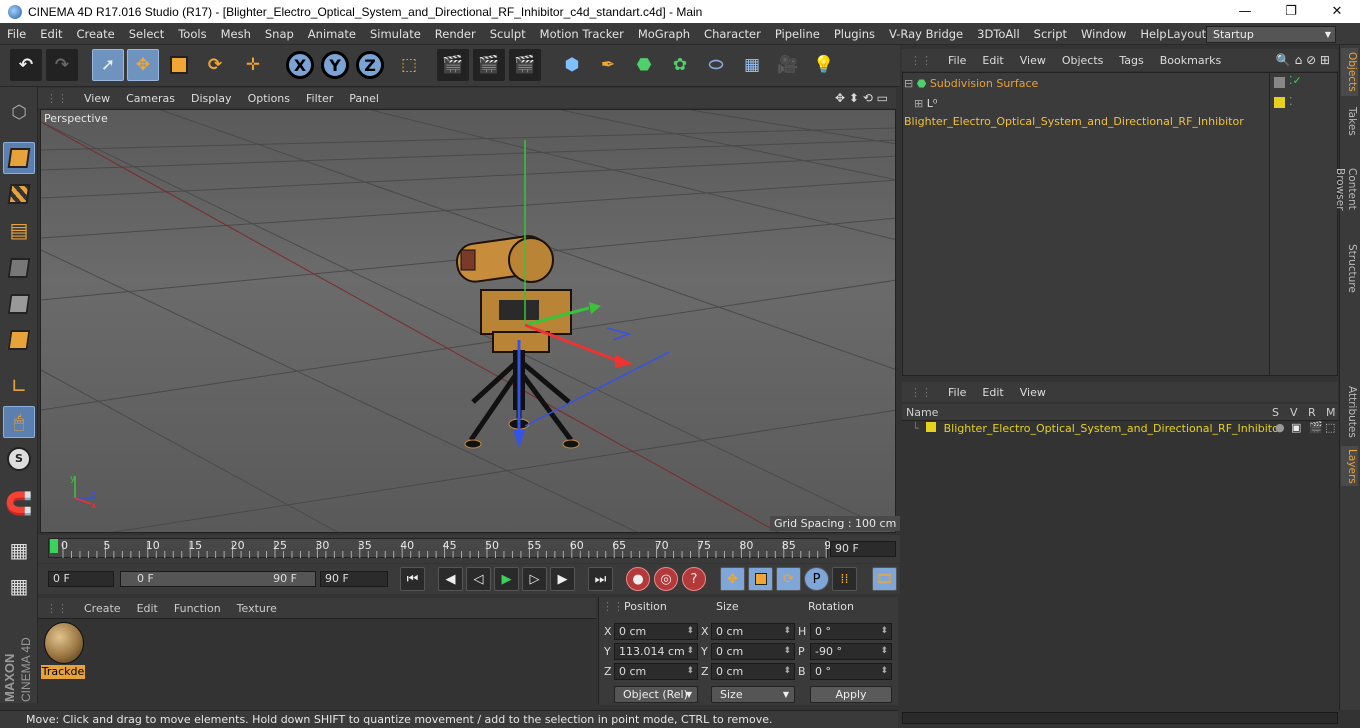 This screenshot has width=1360, height=728. What do you see at coordinates (1279, 102) in the screenshot?
I see `layer-color-tag-icon` at bounding box center [1279, 102].